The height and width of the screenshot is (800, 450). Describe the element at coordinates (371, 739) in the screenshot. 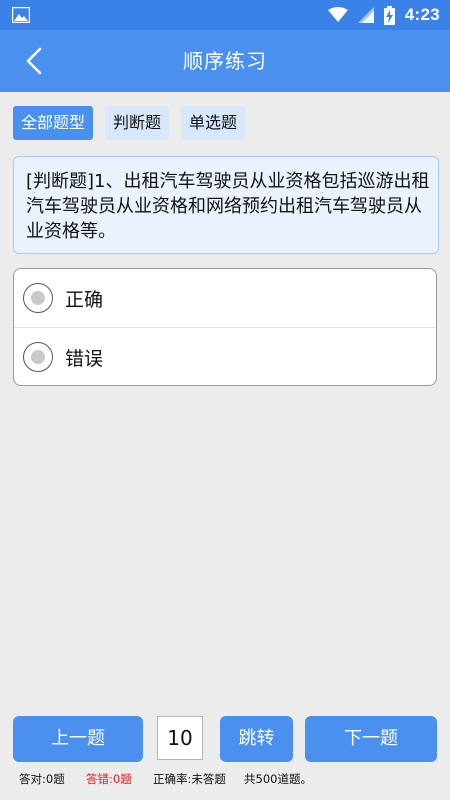

I see `next-question-button: 下一题` at that location.